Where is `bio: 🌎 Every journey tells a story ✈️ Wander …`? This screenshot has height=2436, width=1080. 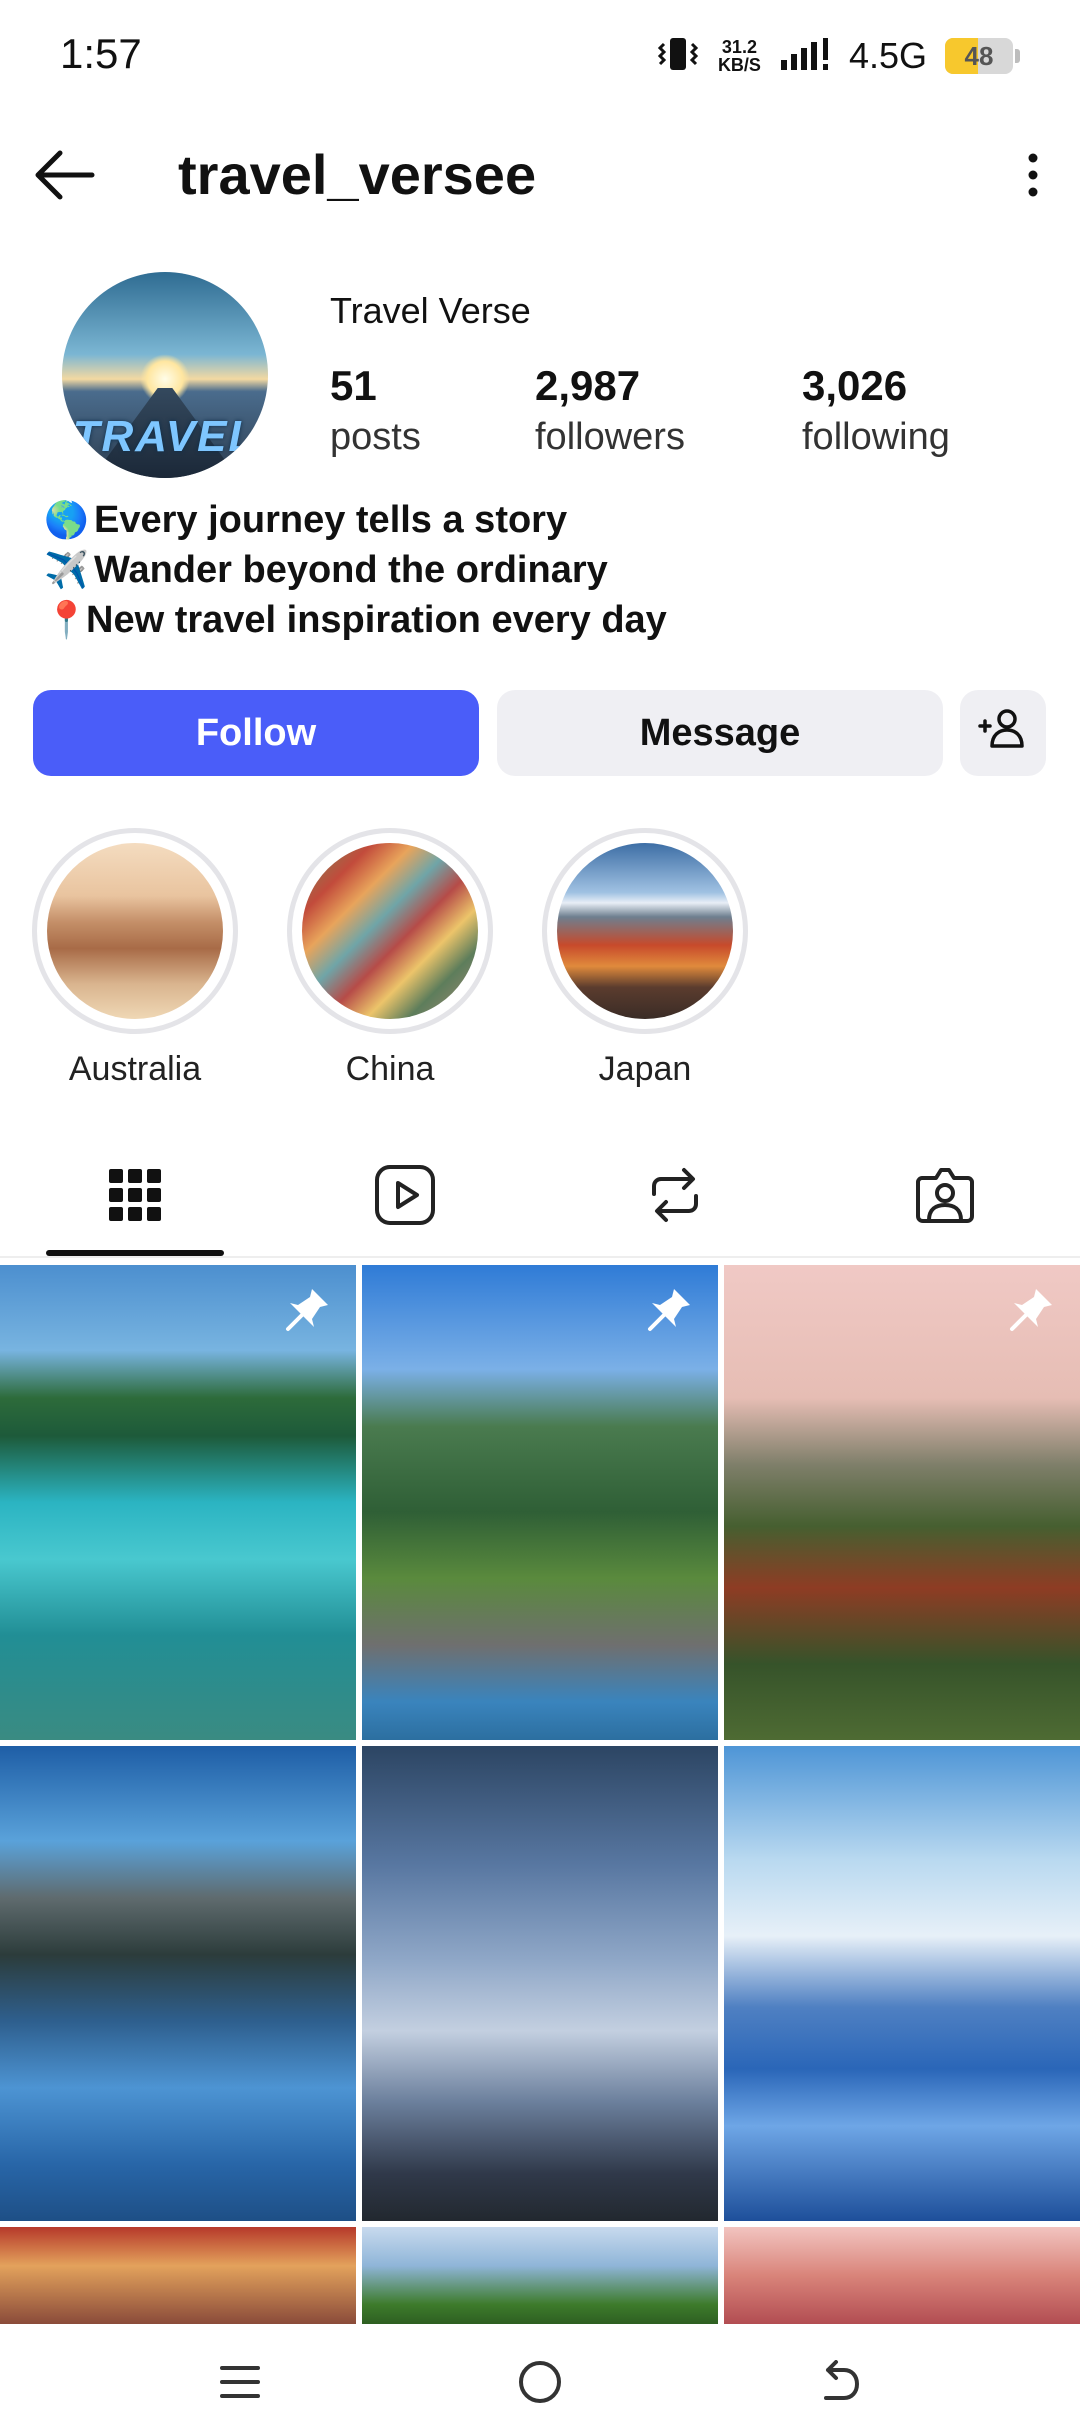 bio: 🌎 Every journey tells a story ✈️ Wander … is located at coordinates (355, 570).